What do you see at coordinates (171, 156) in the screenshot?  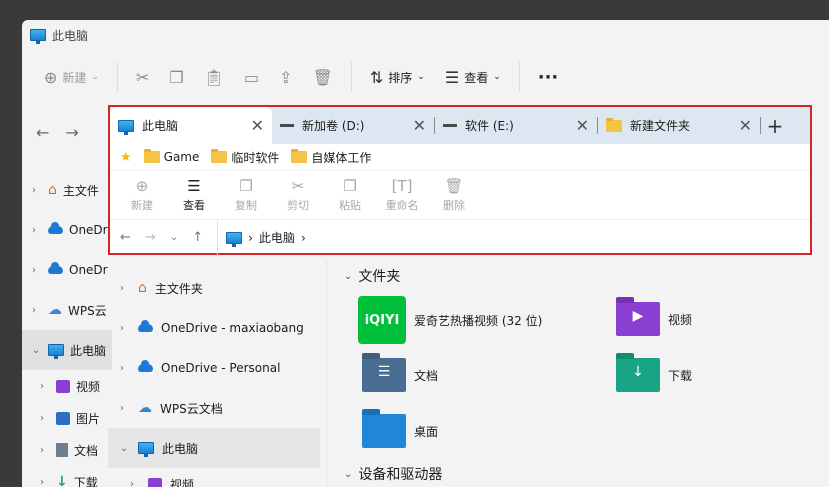 I see `favorite-game: Game` at bounding box center [171, 156].